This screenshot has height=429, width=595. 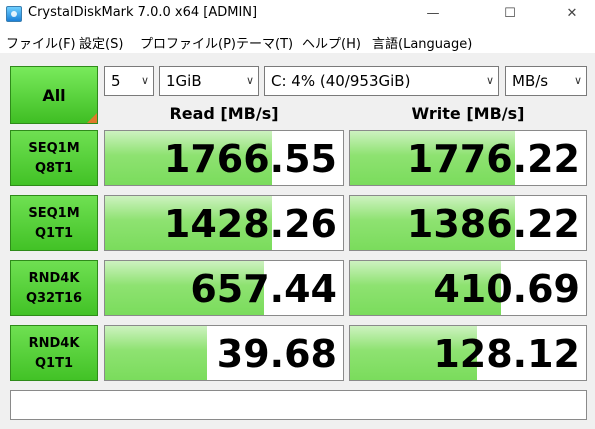 What do you see at coordinates (224, 113) in the screenshot?
I see `read-column-header: Read [MB/s]` at bounding box center [224, 113].